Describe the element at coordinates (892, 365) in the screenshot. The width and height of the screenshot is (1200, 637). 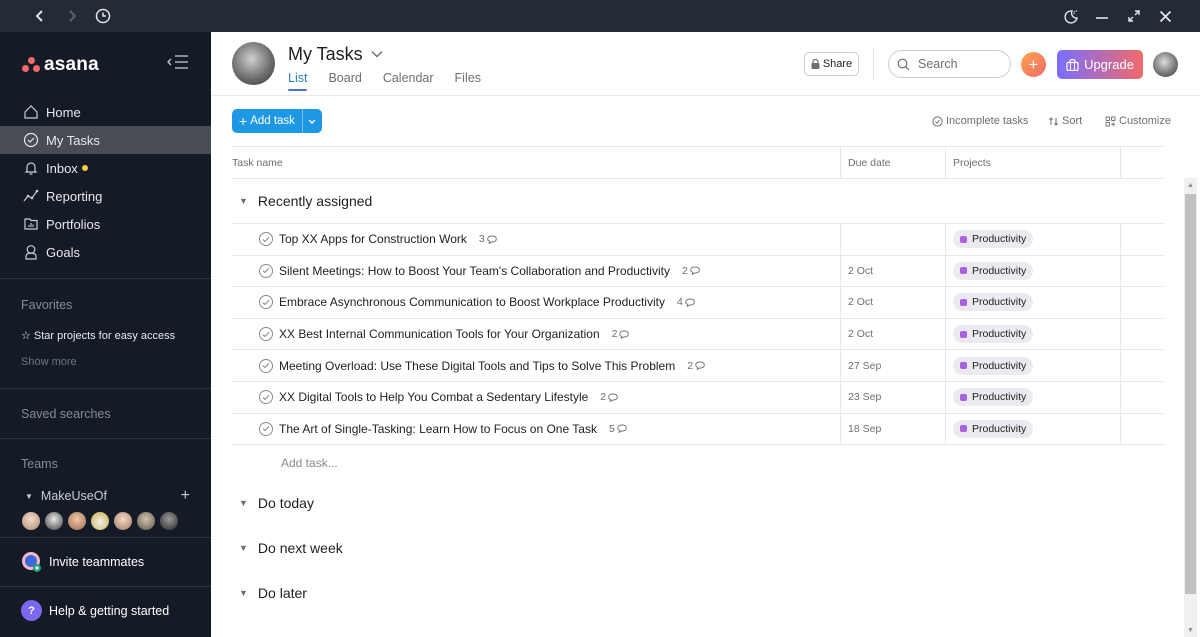
I see `due-date-cell: 27 Sep` at that location.